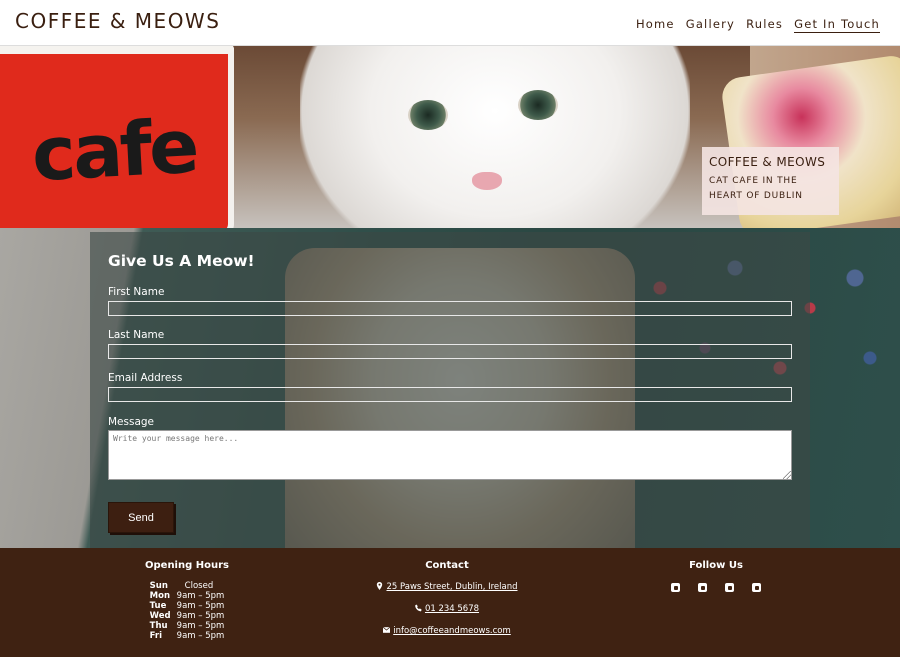  What do you see at coordinates (158, 606) in the screenshot?
I see `hours-day: Tue` at bounding box center [158, 606].